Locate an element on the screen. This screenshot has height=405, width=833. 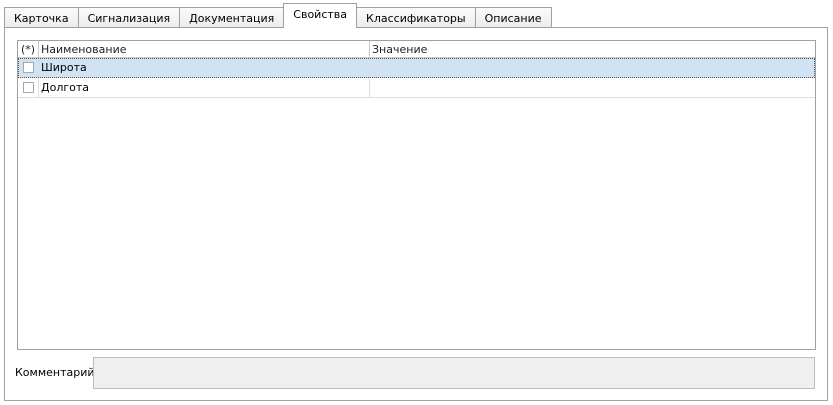
comment-label: Комментарий: is located at coordinates (57, 372).